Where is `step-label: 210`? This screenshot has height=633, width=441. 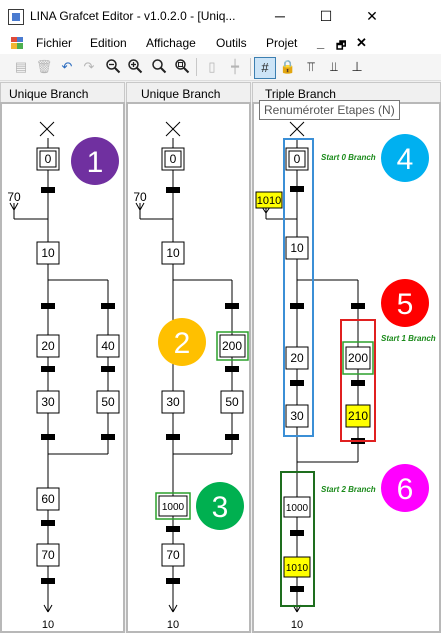
step-label: 210 is located at coordinates (358, 416).